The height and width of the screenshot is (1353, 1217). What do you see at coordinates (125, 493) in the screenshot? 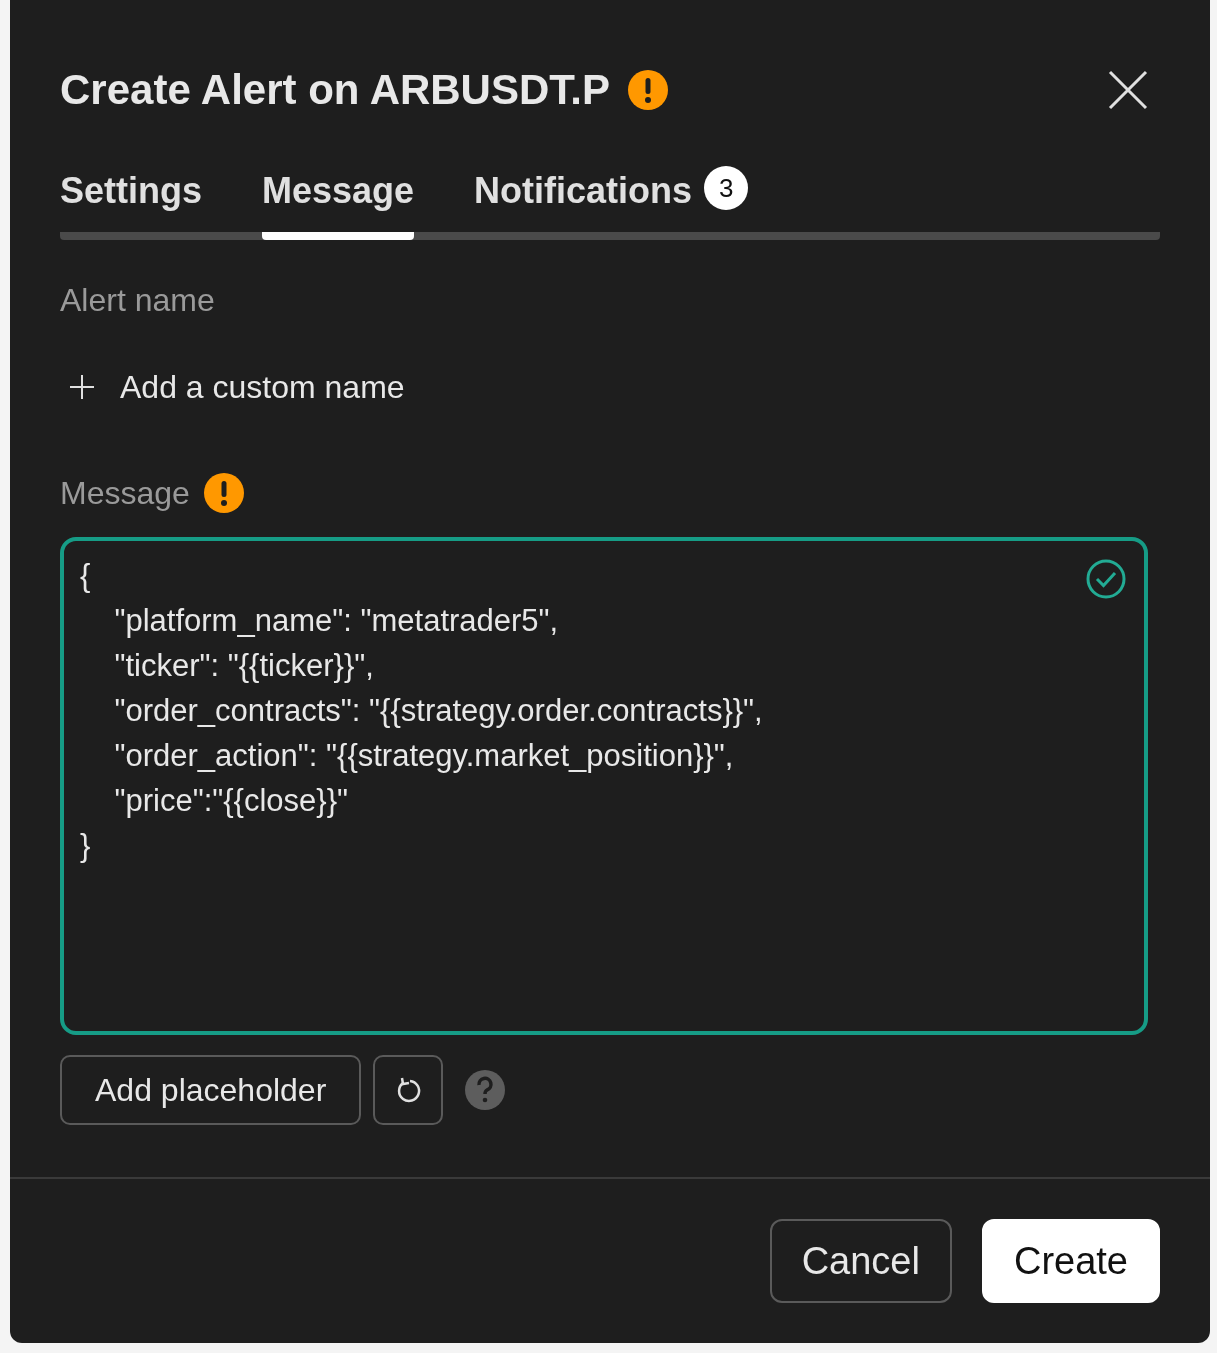
I see `field-label: Message` at bounding box center [125, 493].